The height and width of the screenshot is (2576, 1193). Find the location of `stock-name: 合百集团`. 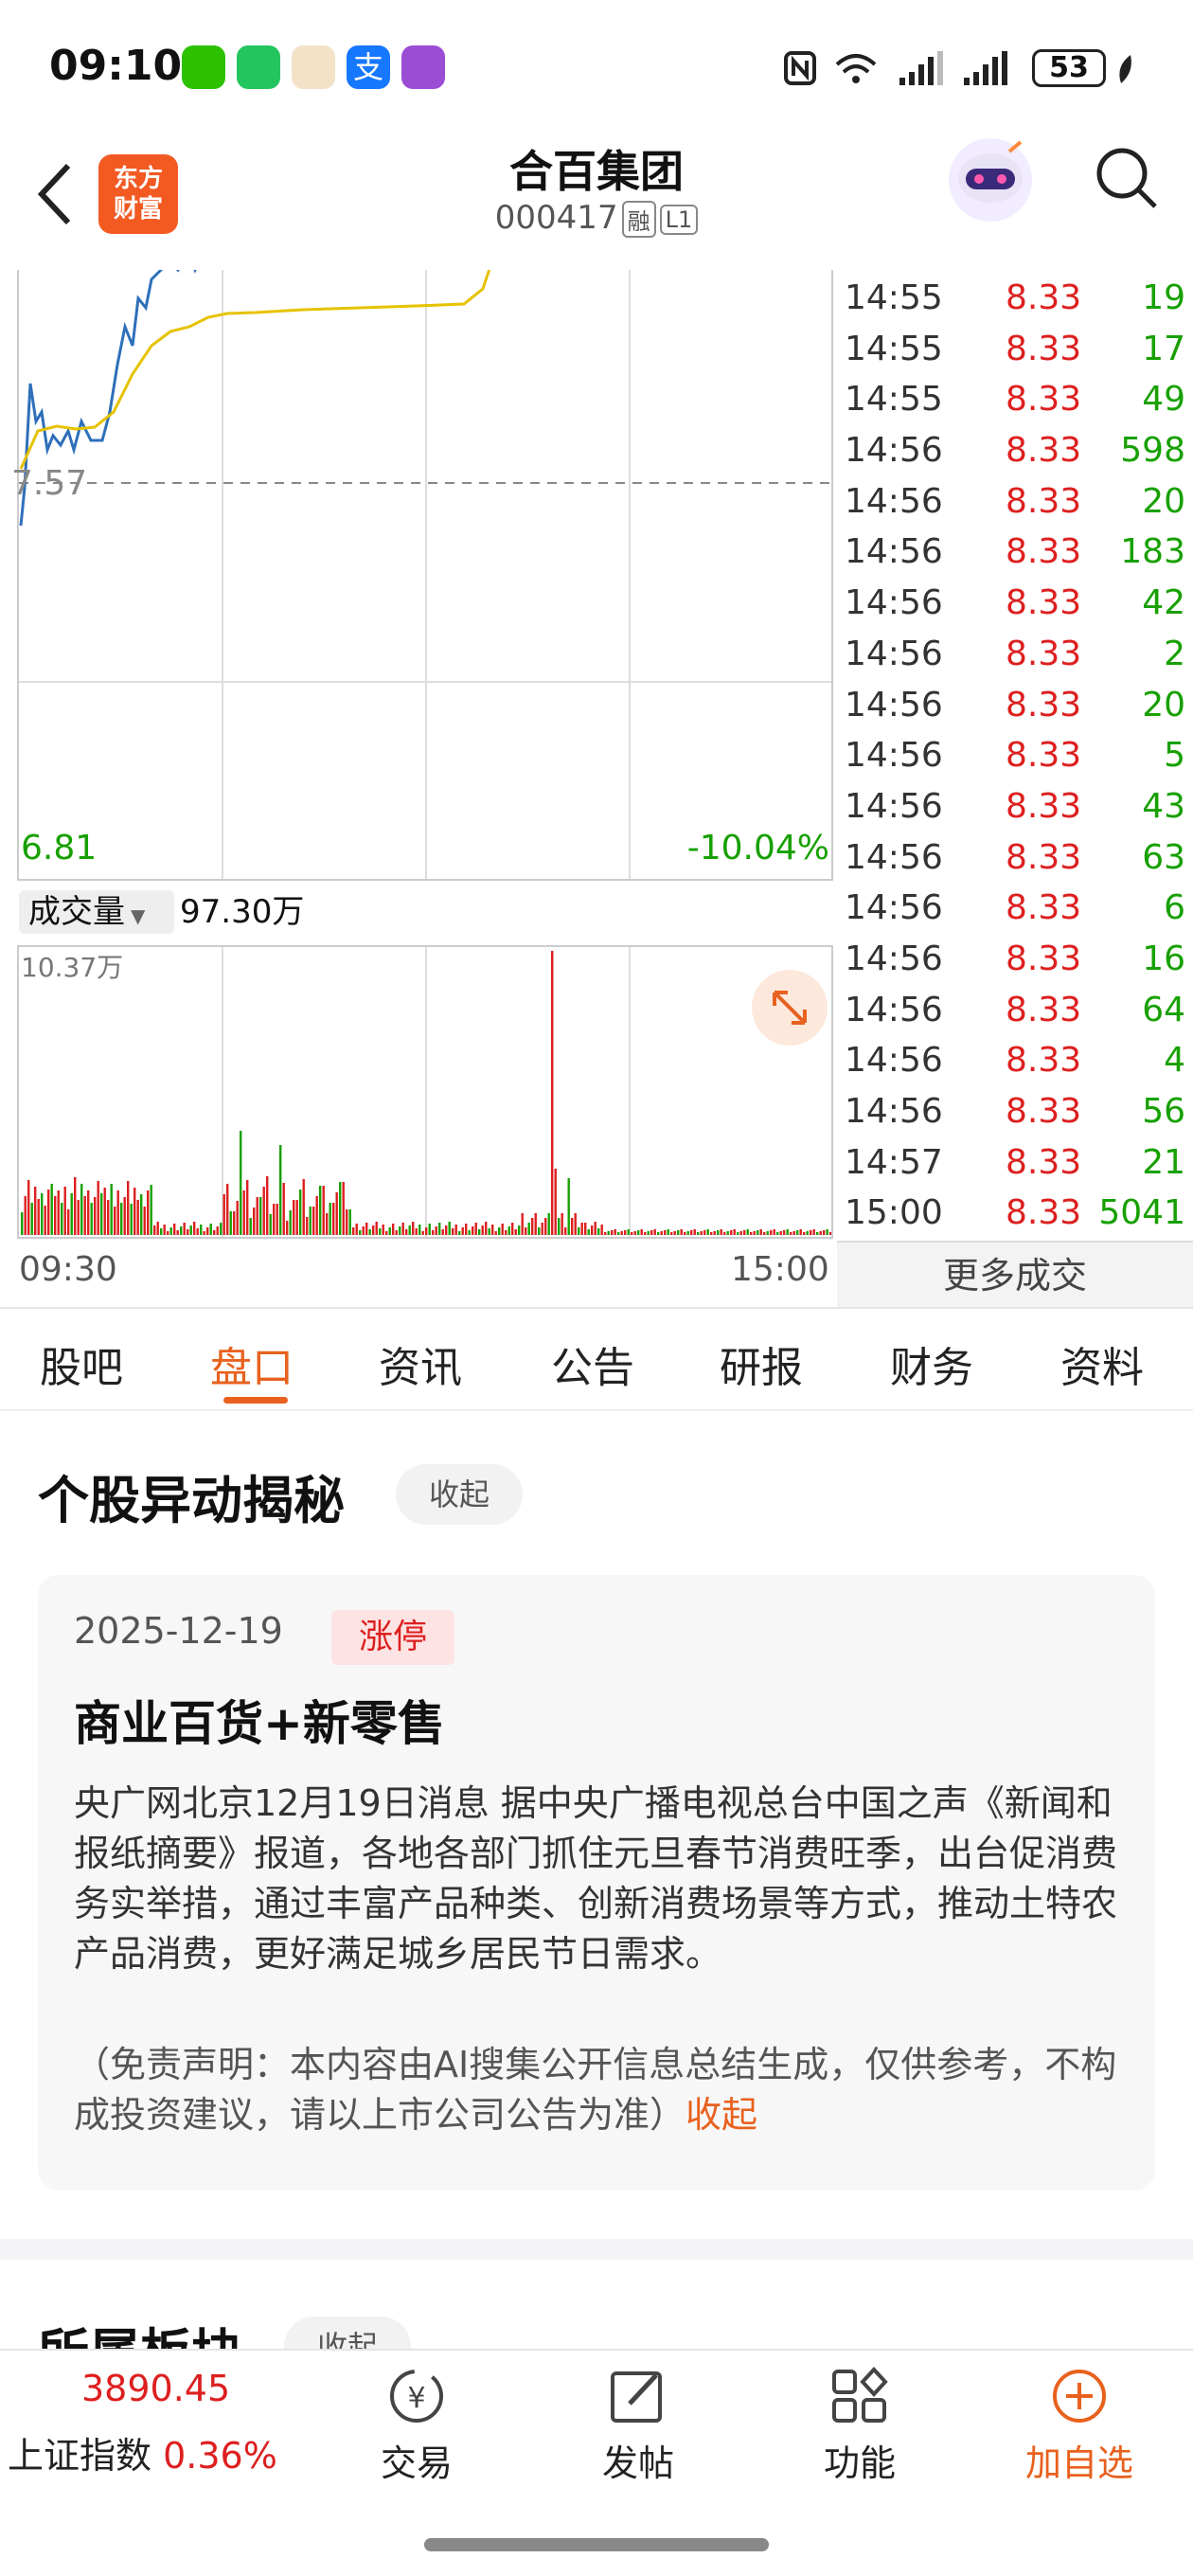

stock-name: 合百集团 is located at coordinates (596, 171).